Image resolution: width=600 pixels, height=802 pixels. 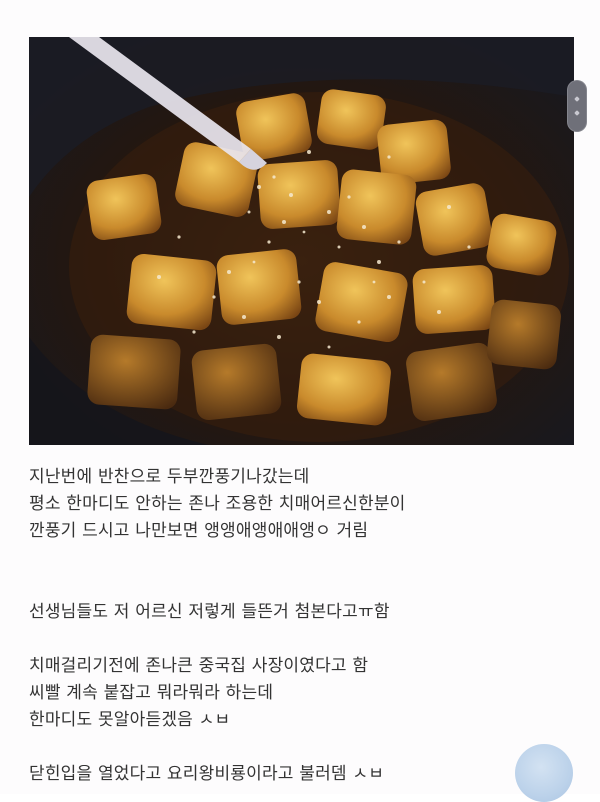 I want to click on post-line: 지난번에 반찬으로 두부깐풍기나갔는데, so click(x=169, y=477).